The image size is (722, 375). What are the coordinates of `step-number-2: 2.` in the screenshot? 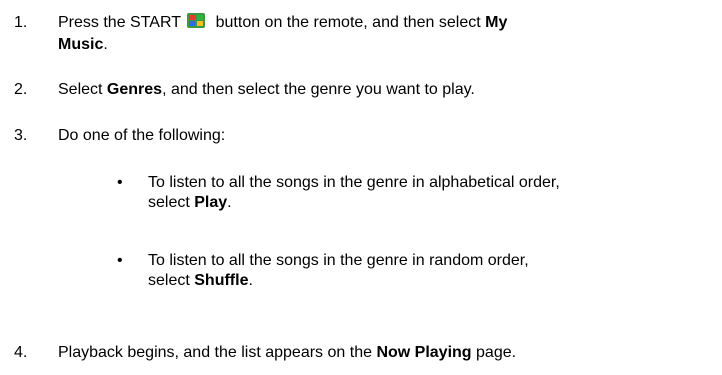 It's located at (21, 89).